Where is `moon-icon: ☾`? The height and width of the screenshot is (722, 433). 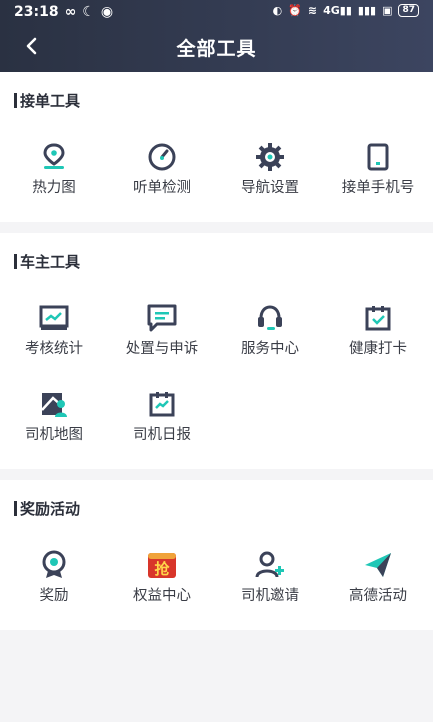 moon-icon: ☾ is located at coordinates (88, 12).